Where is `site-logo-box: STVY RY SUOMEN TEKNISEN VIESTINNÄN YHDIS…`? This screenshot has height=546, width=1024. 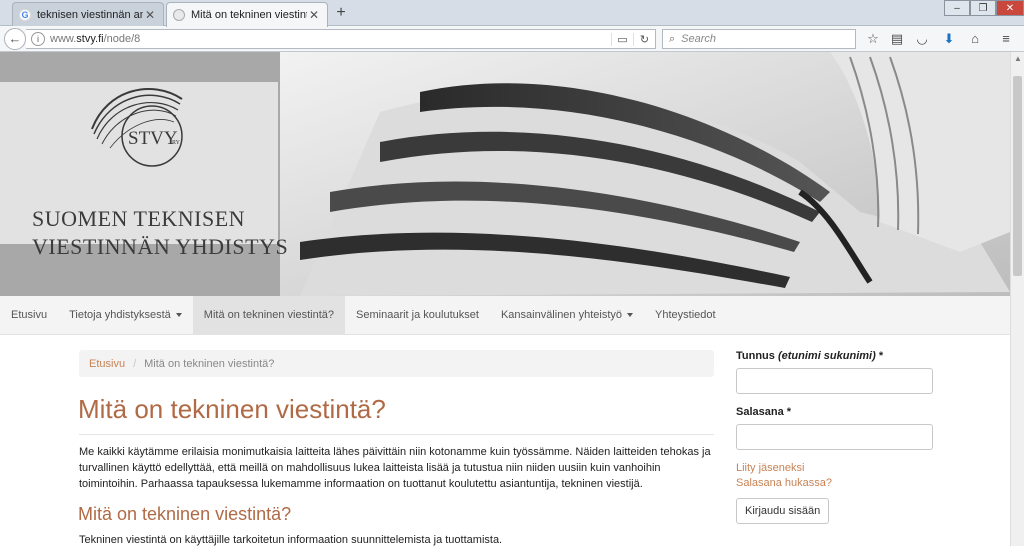
site-logo-box: STVY RY SUOMEN TEKNISEN VIESTINNÄN YHDIS… is located at coordinates (144, 170).